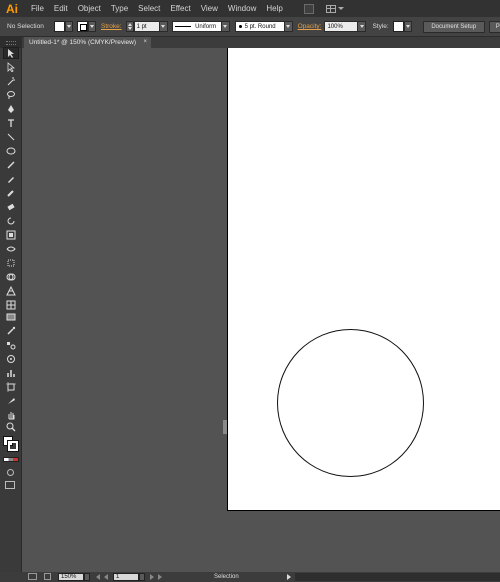  I want to click on shape-builder-tool-icon, so click(11, 277).